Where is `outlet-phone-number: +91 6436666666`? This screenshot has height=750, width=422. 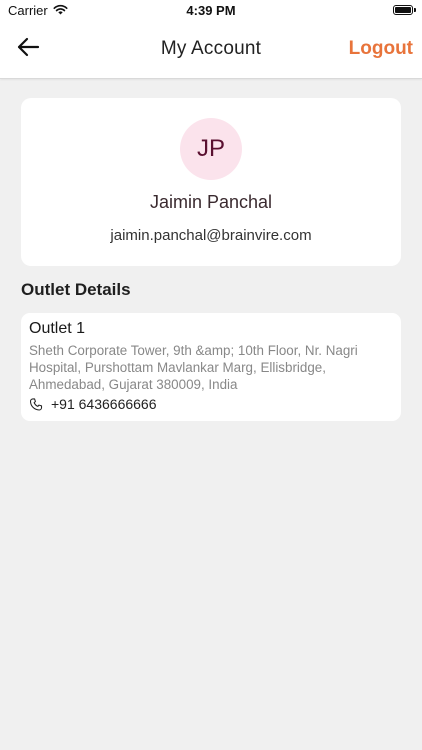 outlet-phone-number: +91 6436666666 is located at coordinates (104, 404).